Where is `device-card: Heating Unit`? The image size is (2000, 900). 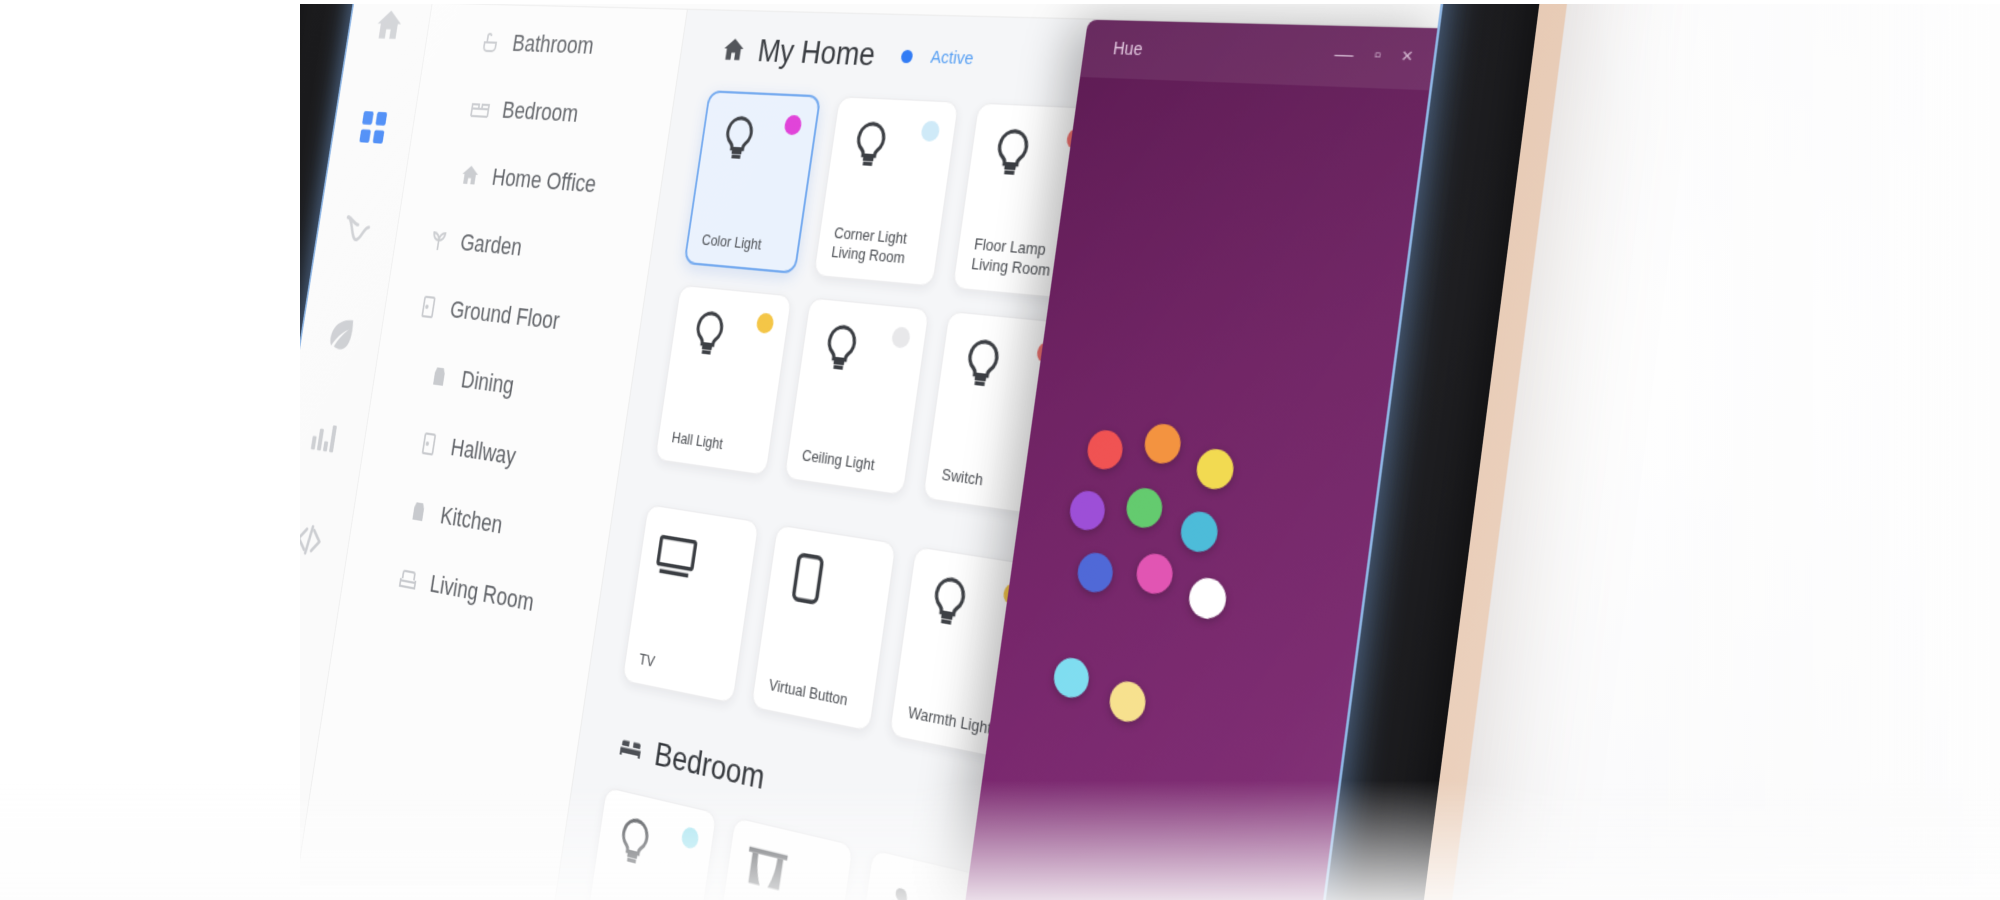 device-card: Heating Unit is located at coordinates (1184, 212).